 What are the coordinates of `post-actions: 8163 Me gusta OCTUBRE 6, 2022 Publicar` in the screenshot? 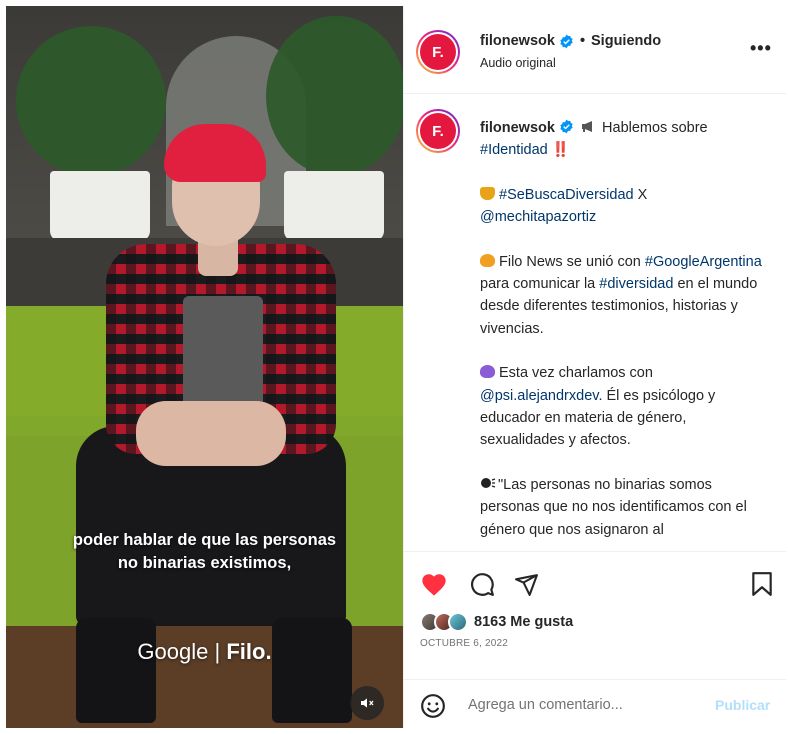 It's located at (595, 639).